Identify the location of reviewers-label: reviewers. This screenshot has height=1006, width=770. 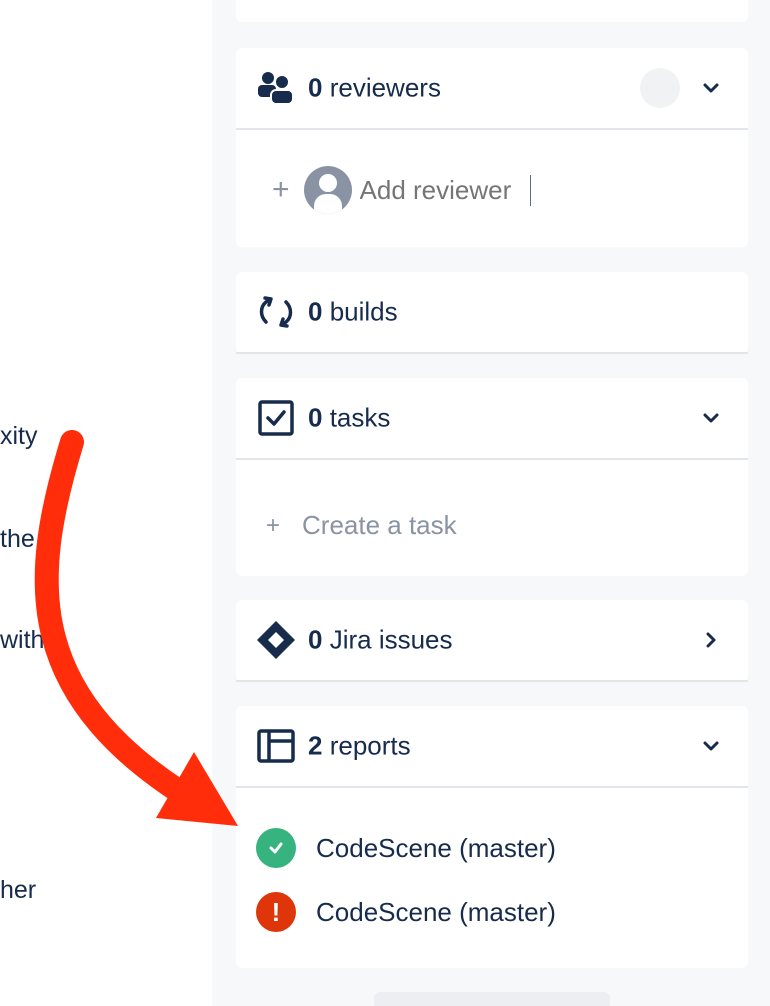
(385, 87).